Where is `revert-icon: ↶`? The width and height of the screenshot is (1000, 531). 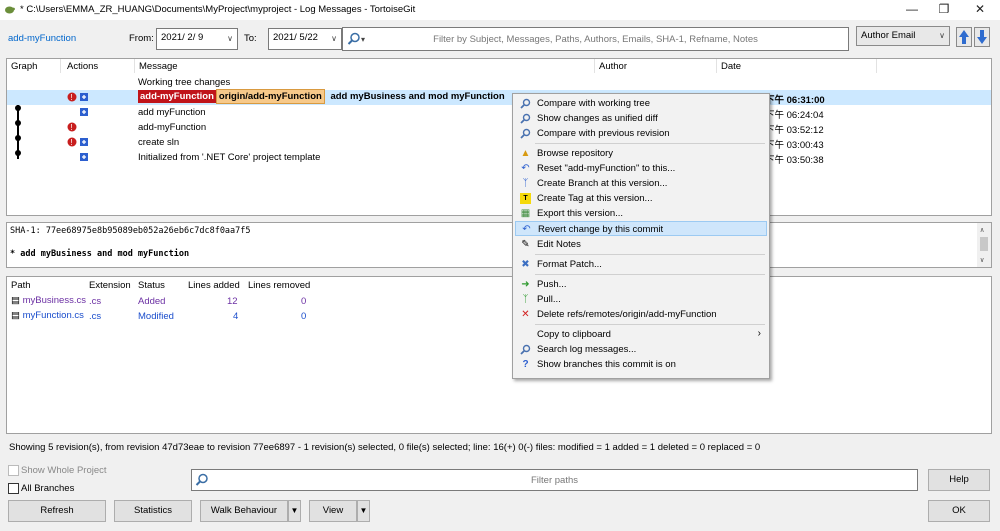 revert-icon: ↶ is located at coordinates (526, 229).